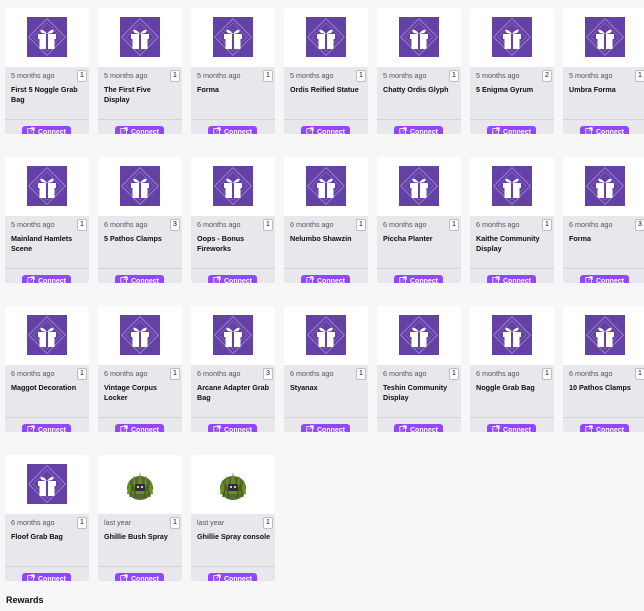 The width and height of the screenshot is (644, 611). What do you see at coordinates (600, 387) in the screenshot?
I see `reward-title: 10 Pathos Clamps` at bounding box center [600, 387].